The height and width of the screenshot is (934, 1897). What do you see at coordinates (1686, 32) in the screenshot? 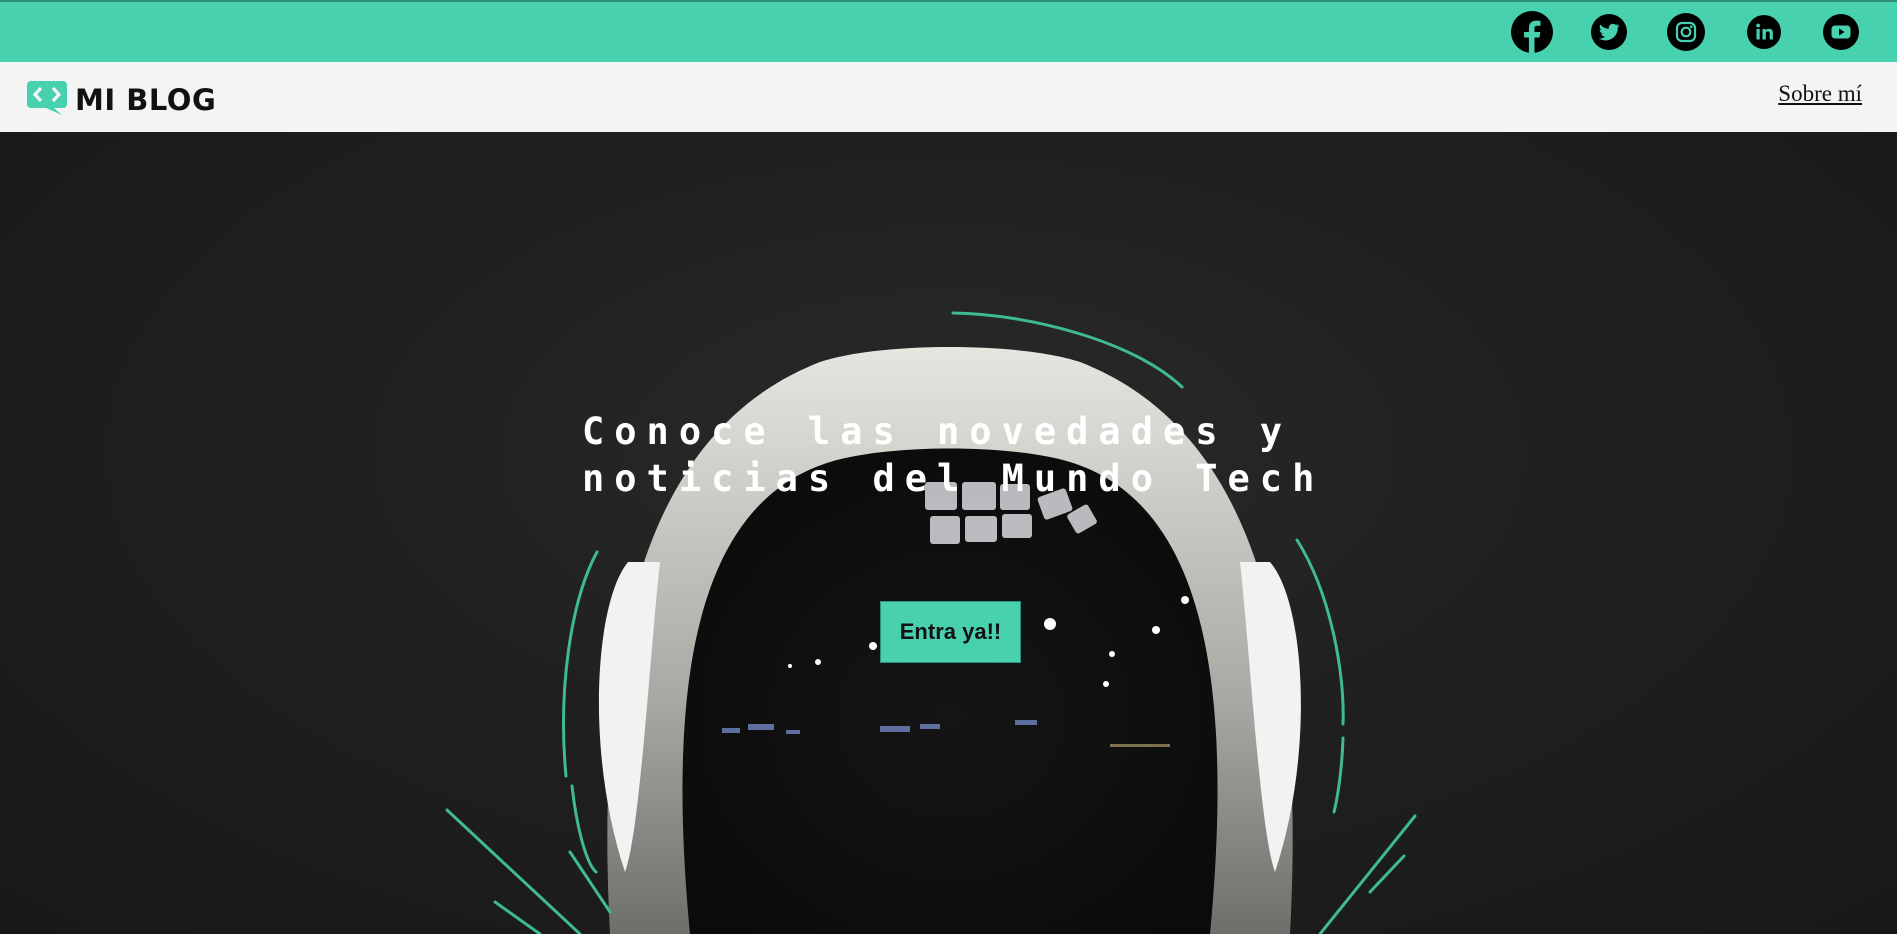
I see `instagram-icon` at bounding box center [1686, 32].